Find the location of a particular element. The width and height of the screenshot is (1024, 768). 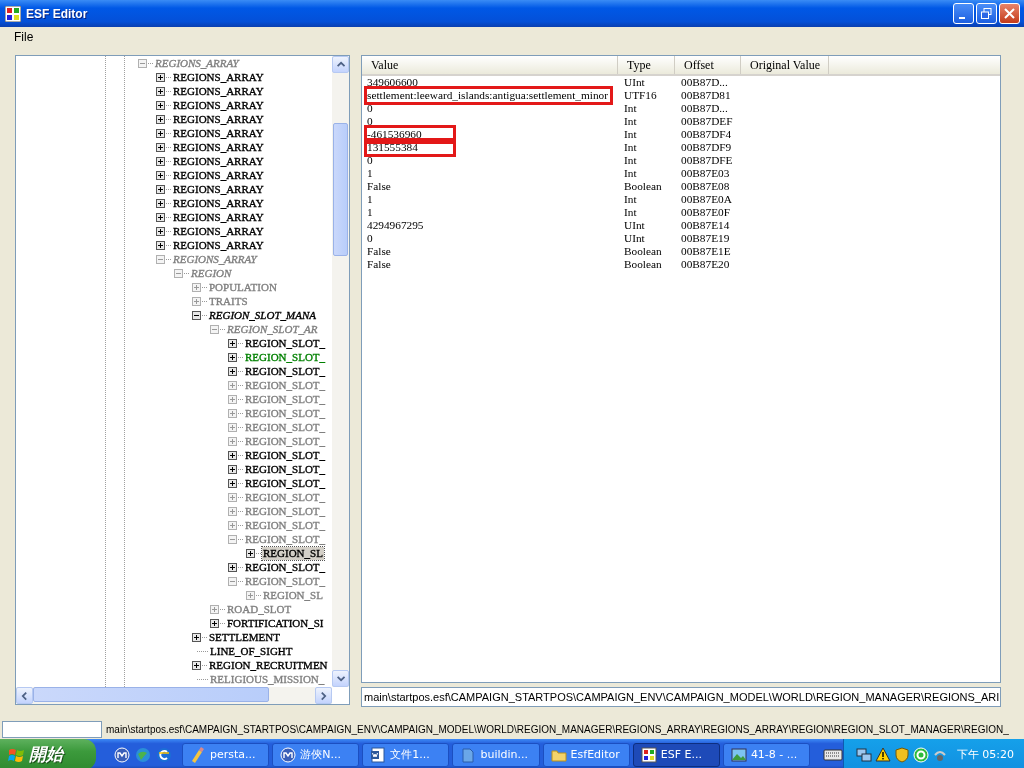

scroll-left-button is located at coordinates (24, 695).